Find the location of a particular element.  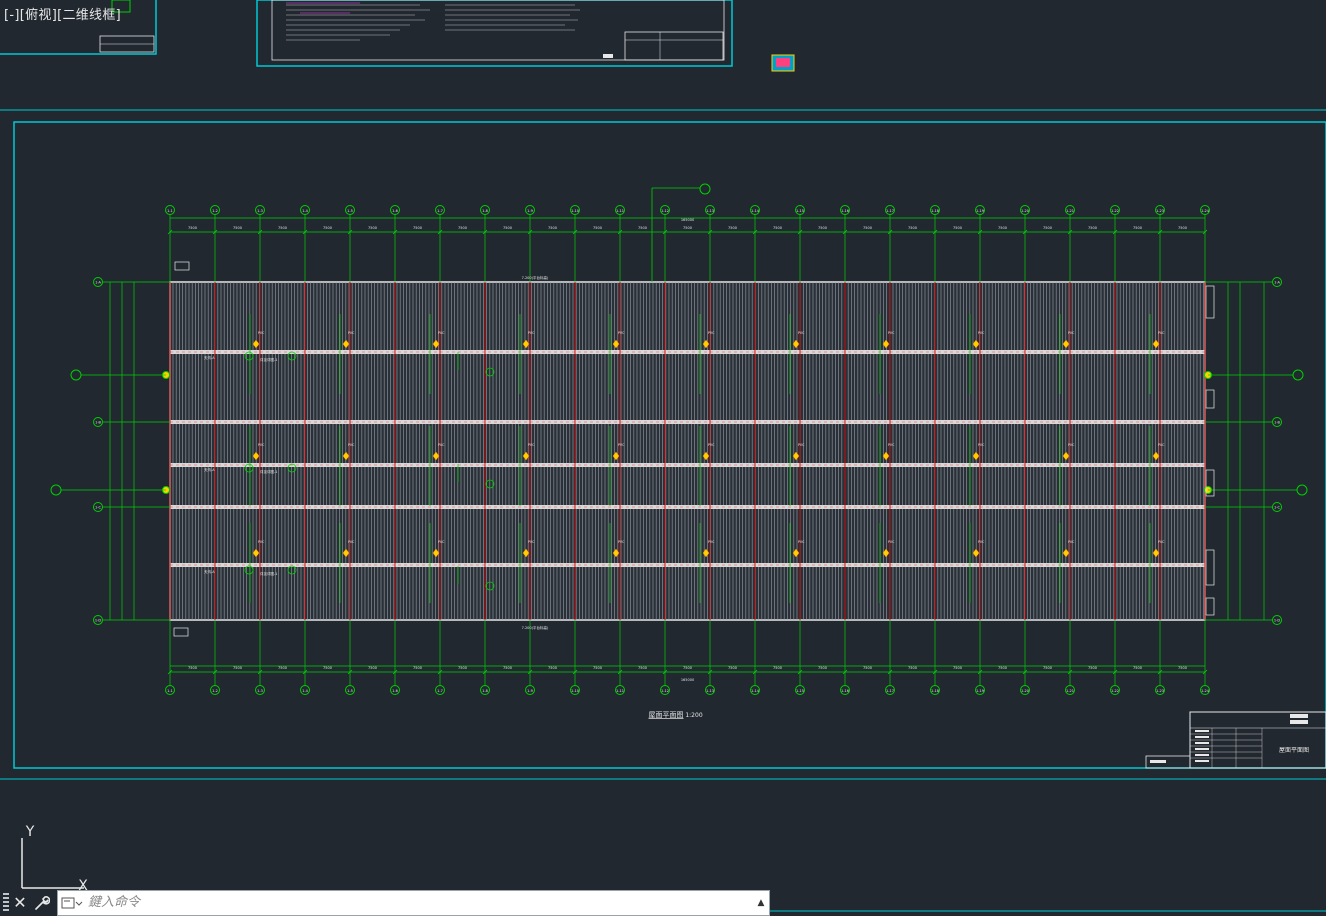

chevron-up-icon: ▲ is located at coordinates (761, 903).